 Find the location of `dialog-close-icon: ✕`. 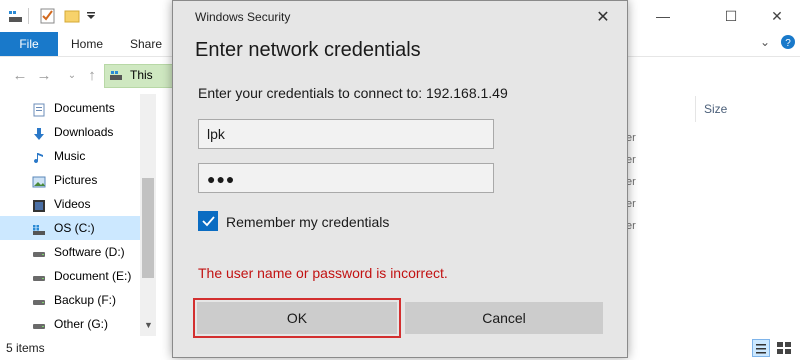

dialog-close-icon: ✕ is located at coordinates (603, 18).